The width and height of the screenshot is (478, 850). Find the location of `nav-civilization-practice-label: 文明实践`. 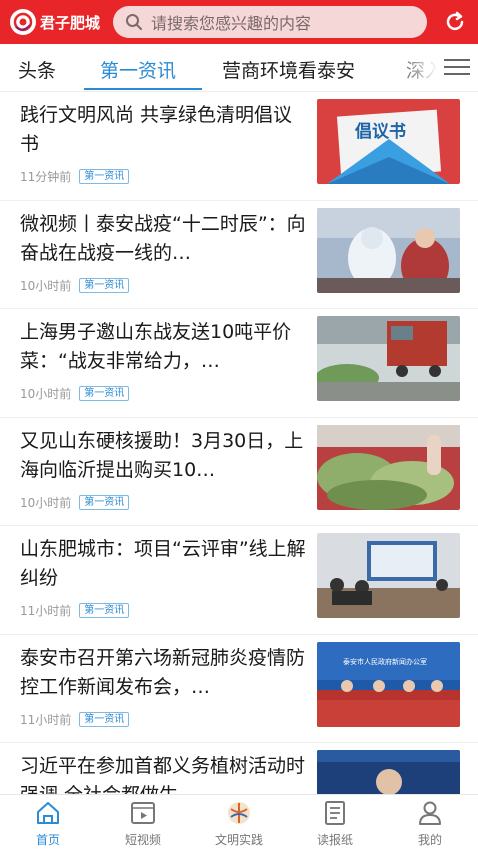

nav-civilization-practice-label: 文明实践 is located at coordinates (238, 840).